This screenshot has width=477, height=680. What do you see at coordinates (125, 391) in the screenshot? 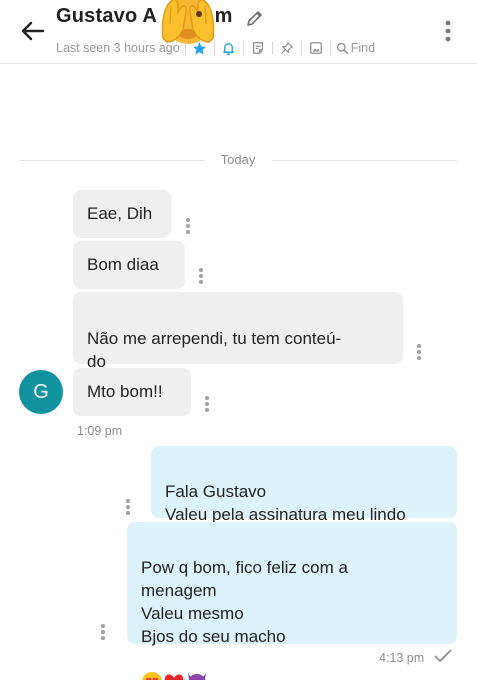
I see `message-text: Mto bom!!` at bounding box center [125, 391].